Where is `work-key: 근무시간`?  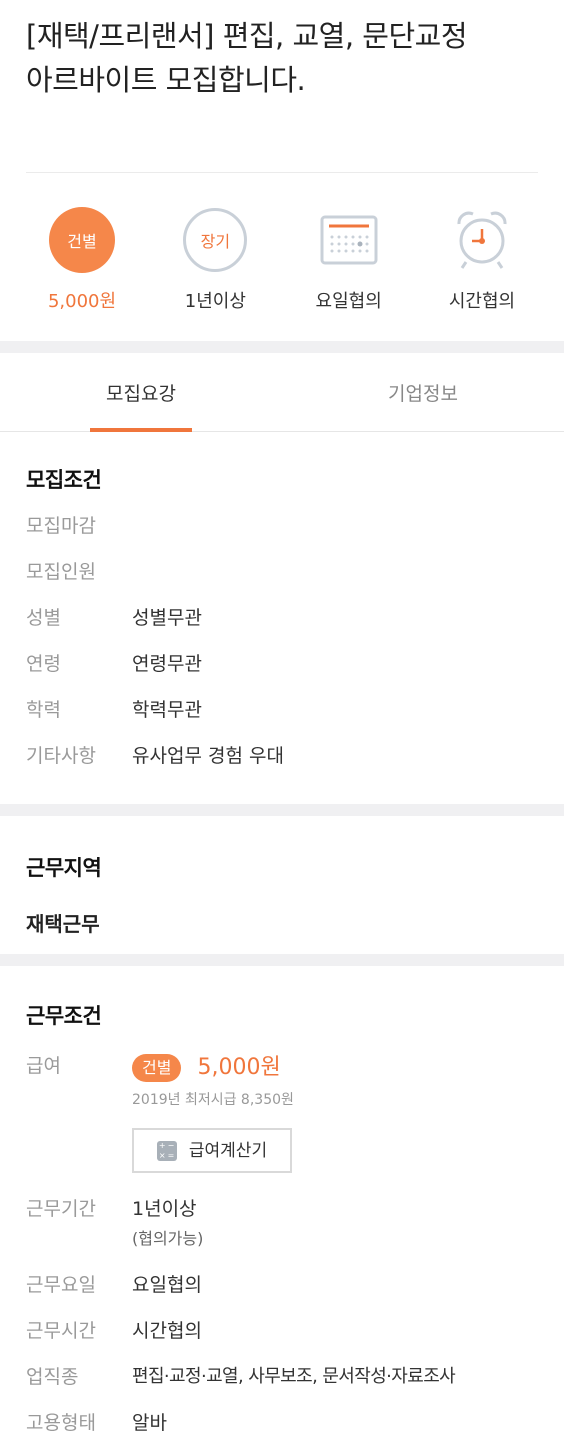 work-key: 근무시간 is located at coordinates (61, 1331).